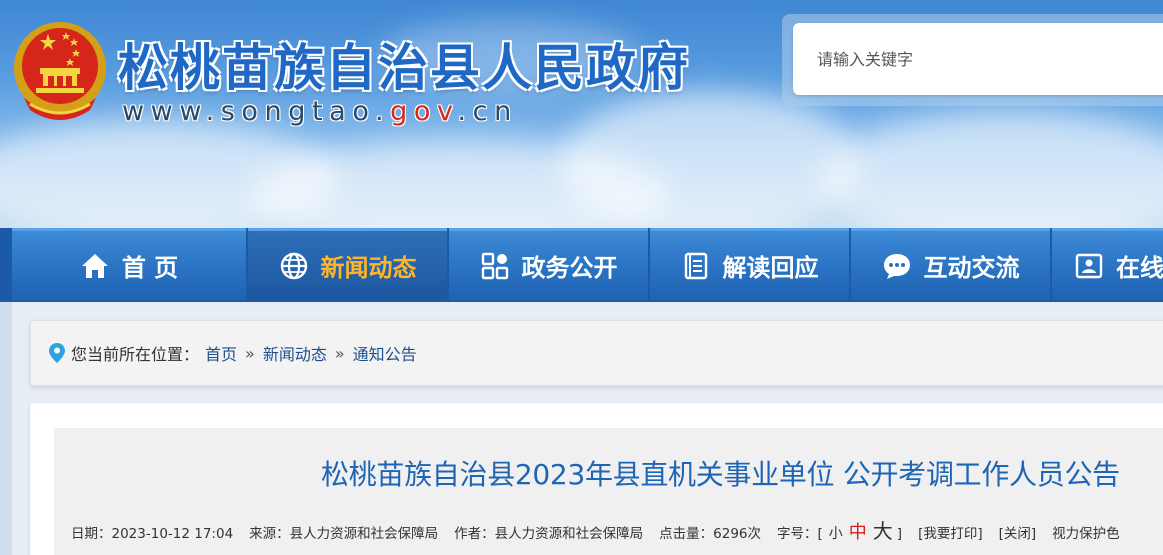  I want to click on print-button: [我要打印], so click(950, 532).